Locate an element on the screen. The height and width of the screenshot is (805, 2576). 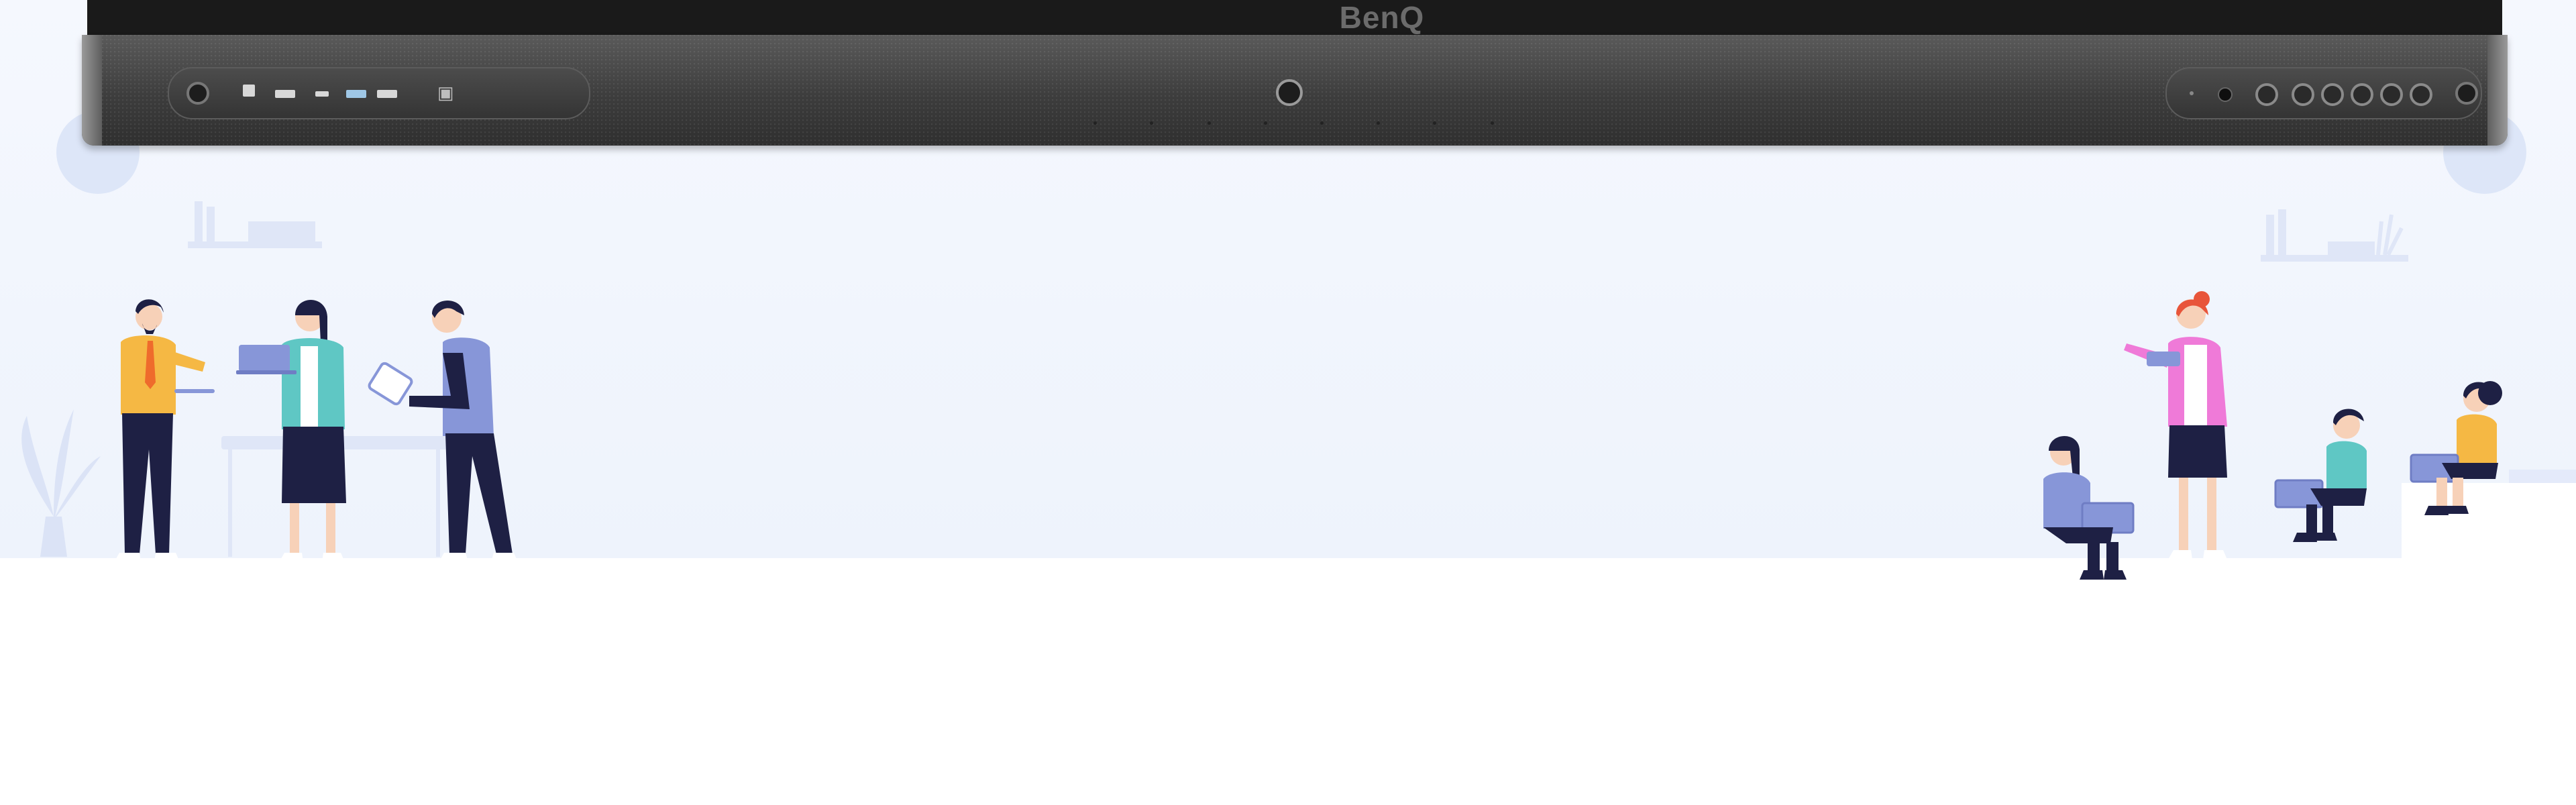
plant-illustration is located at coordinates (61, 483).